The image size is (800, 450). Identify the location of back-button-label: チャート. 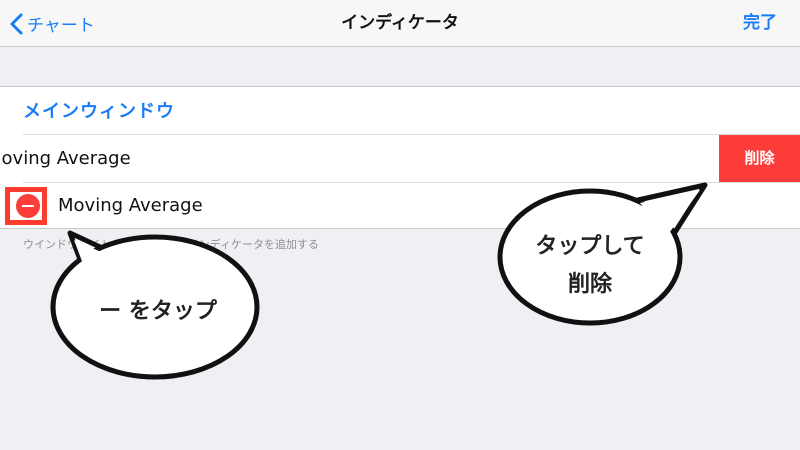
(61, 26).